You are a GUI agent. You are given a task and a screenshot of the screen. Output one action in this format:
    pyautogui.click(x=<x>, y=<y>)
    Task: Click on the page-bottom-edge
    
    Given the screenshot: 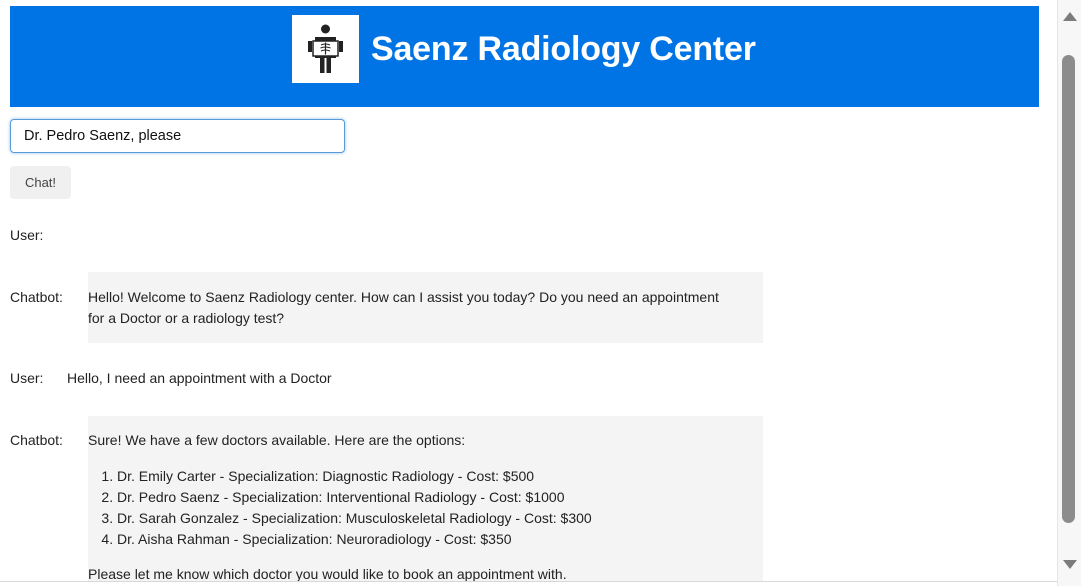 What is the action you would take?
    pyautogui.click(x=528, y=583)
    